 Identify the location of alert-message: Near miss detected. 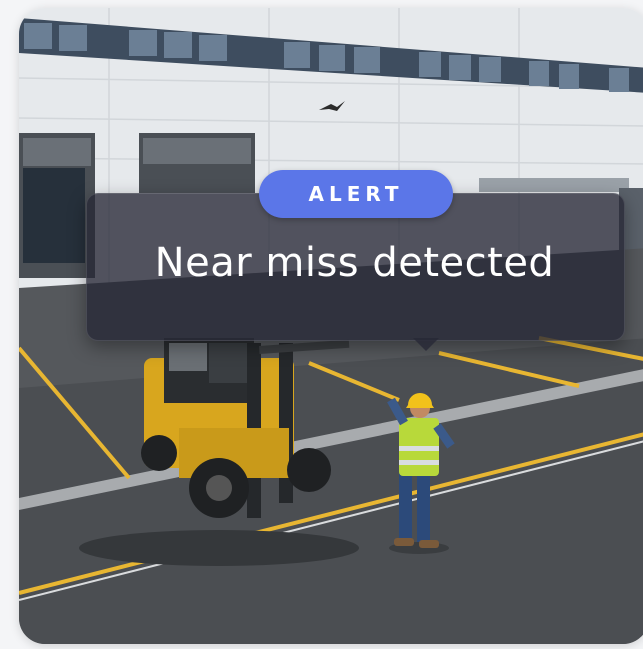
(354, 263).